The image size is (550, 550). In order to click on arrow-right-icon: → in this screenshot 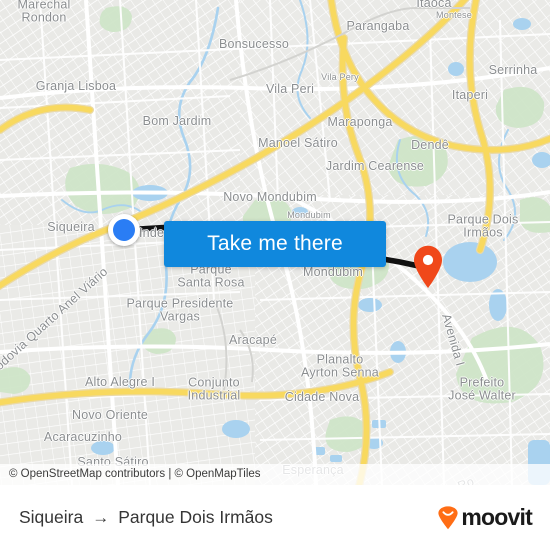, I will do `click(101, 517)`.